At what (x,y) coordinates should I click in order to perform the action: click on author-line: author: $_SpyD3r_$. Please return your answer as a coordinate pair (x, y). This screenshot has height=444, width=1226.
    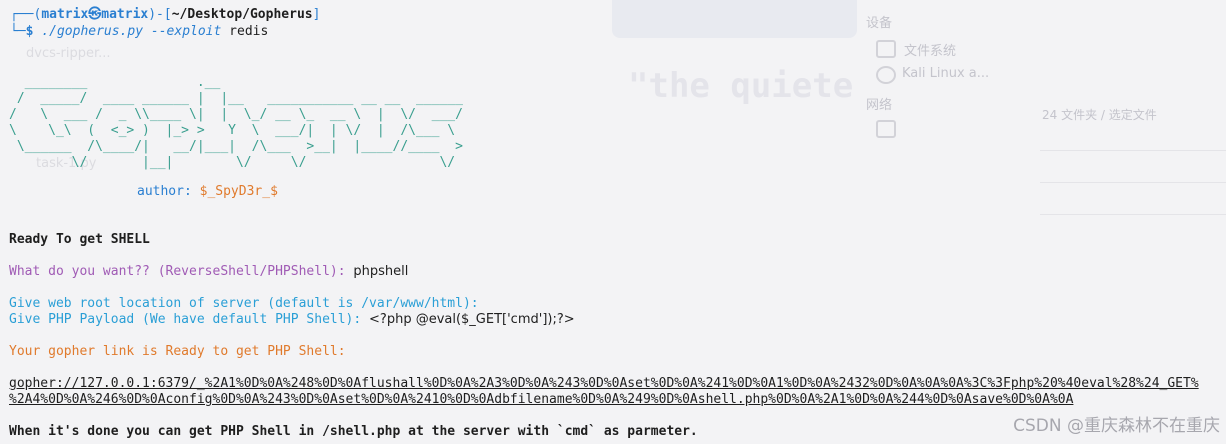
    Looking at the image, I should click on (207, 192).